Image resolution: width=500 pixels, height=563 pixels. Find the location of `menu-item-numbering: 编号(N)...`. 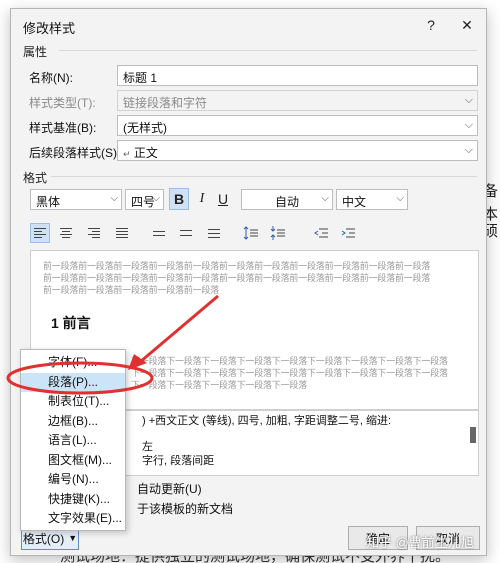

menu-item-numbering: 编号(N)... is located at coordinates (73, 480).